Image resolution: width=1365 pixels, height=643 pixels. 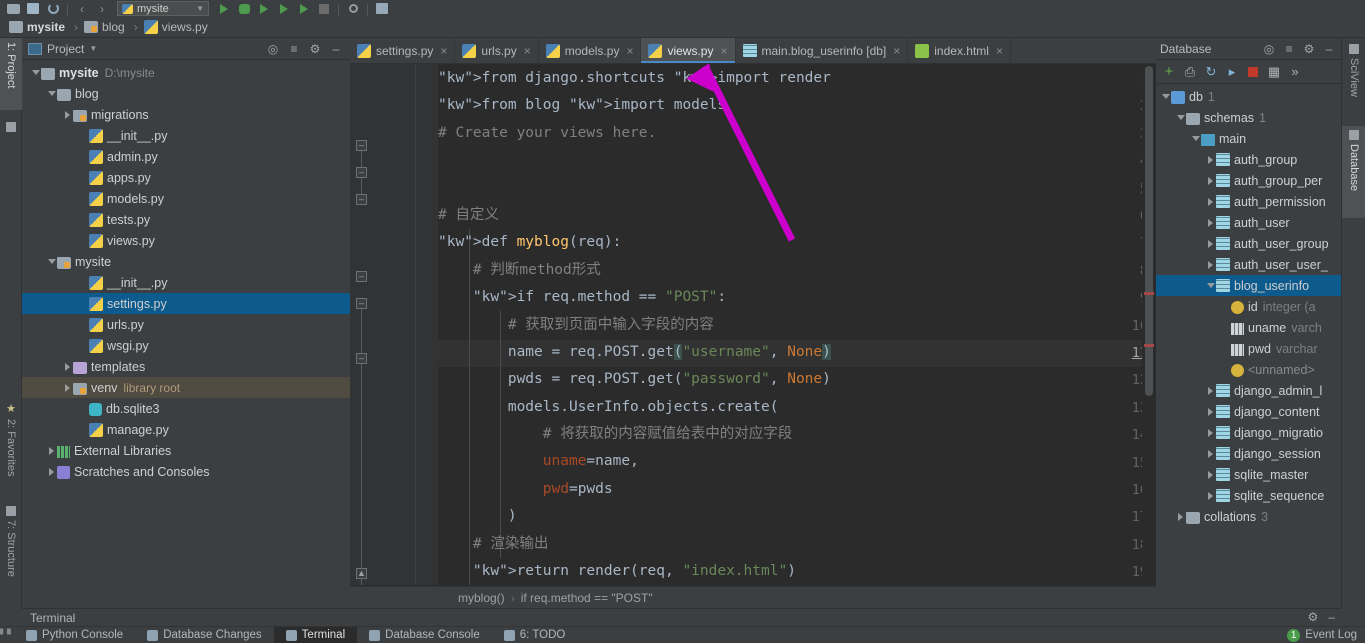 What do you see at coordinates (11, 444) in the screenshot?
I see `rail-item-favorites: ★ 2: Favorites` at bounding box center [11, 444].